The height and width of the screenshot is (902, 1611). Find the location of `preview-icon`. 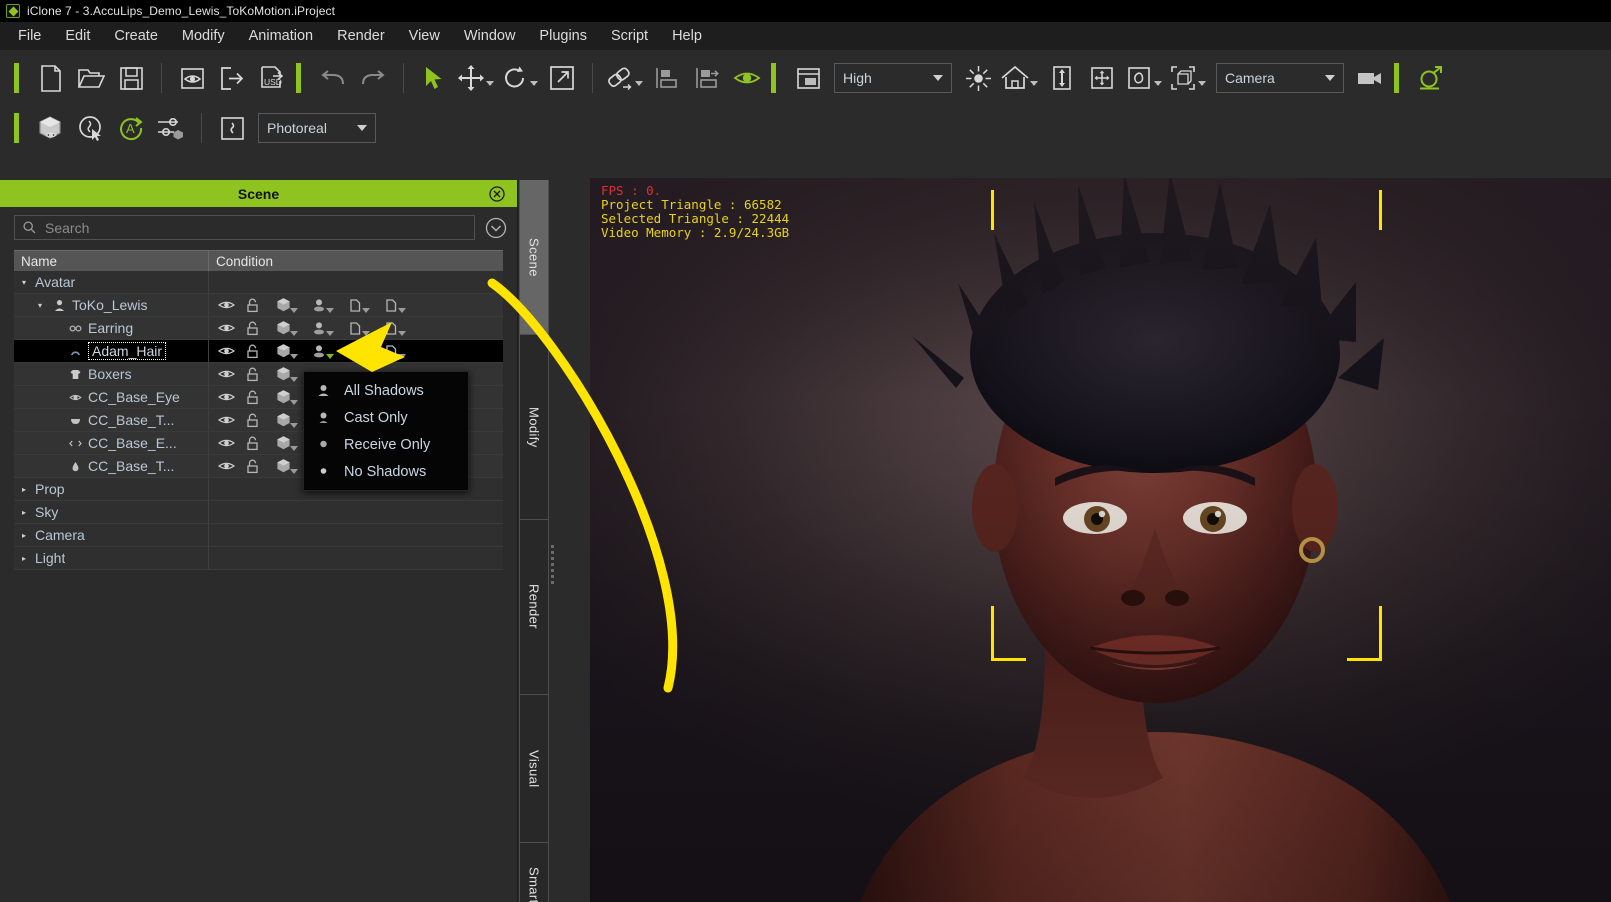

preview-icon is located at coordinates (192, 78).